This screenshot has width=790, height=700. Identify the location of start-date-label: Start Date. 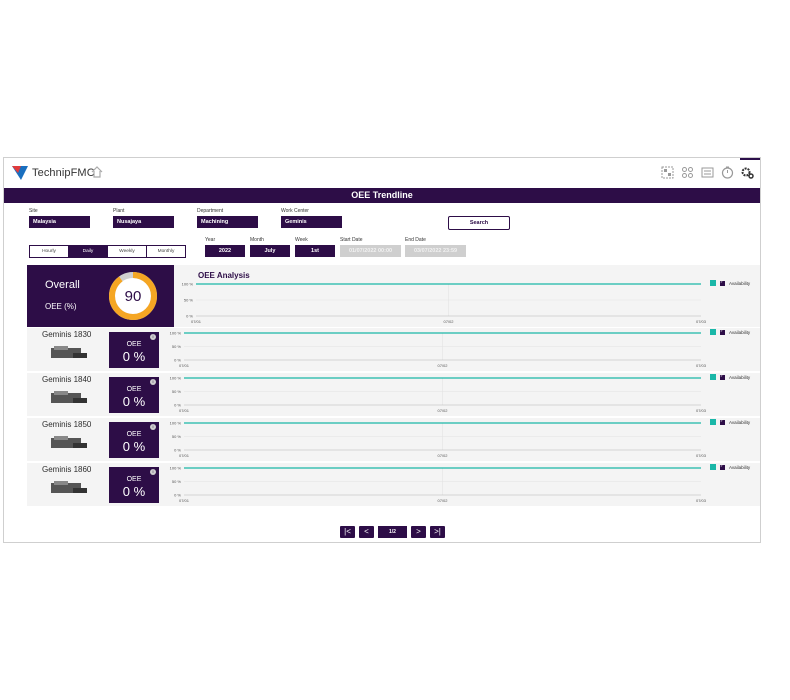
(351, 240).